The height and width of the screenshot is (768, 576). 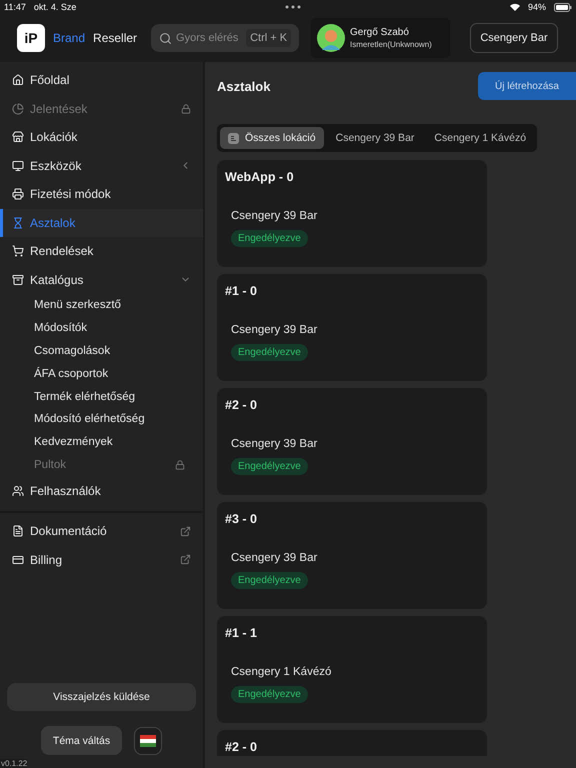 What do you see at coordinates (352, 441) in the screenshot?
I see `table-card: #2 - 0 Csengery 39 Bar Engedélyezve` at bounding box center [352, 441].